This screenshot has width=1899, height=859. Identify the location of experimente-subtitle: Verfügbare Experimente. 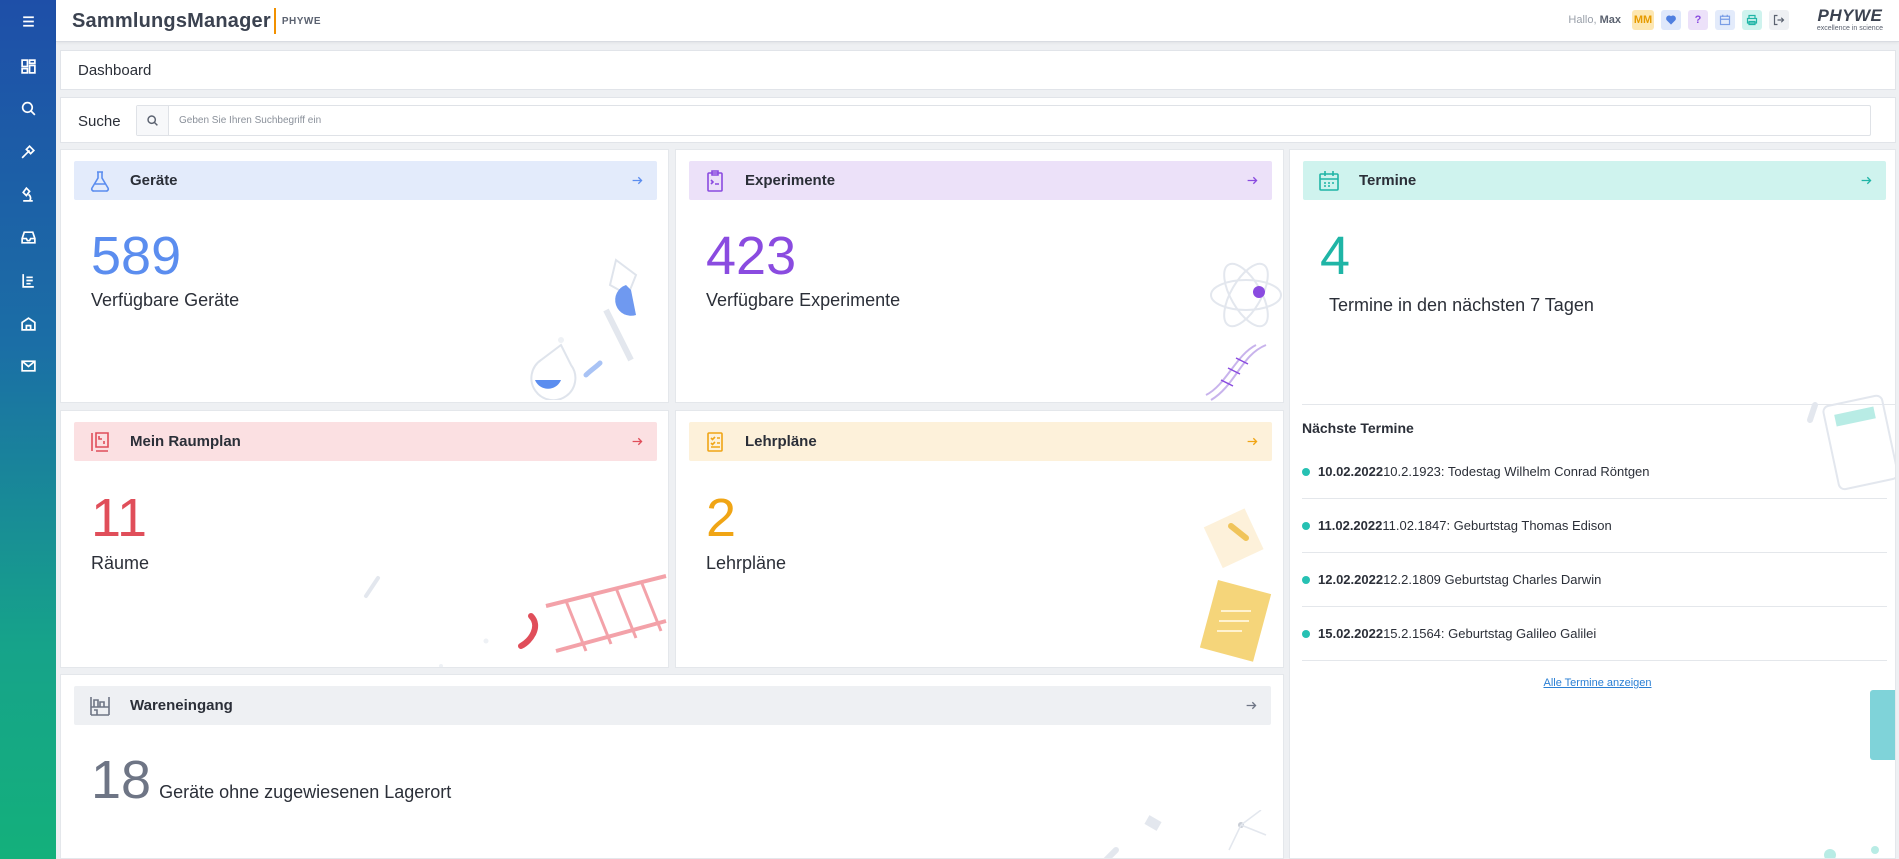
(803, 300).